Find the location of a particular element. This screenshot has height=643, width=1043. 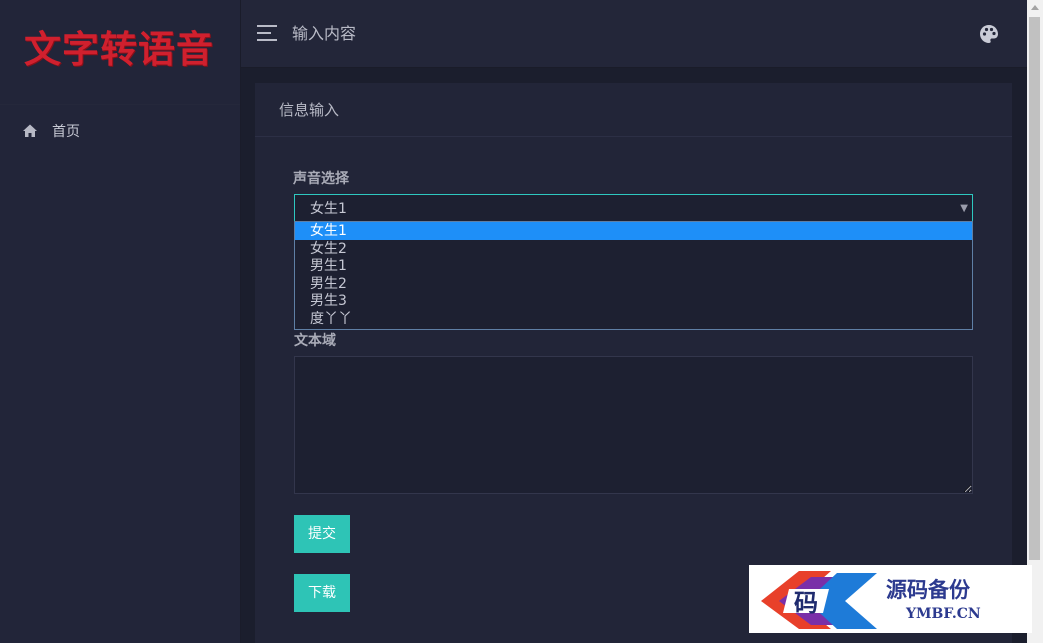

watermark-logo: 码 源码备份 YMBF.CN is located at coordinates (890, 599).